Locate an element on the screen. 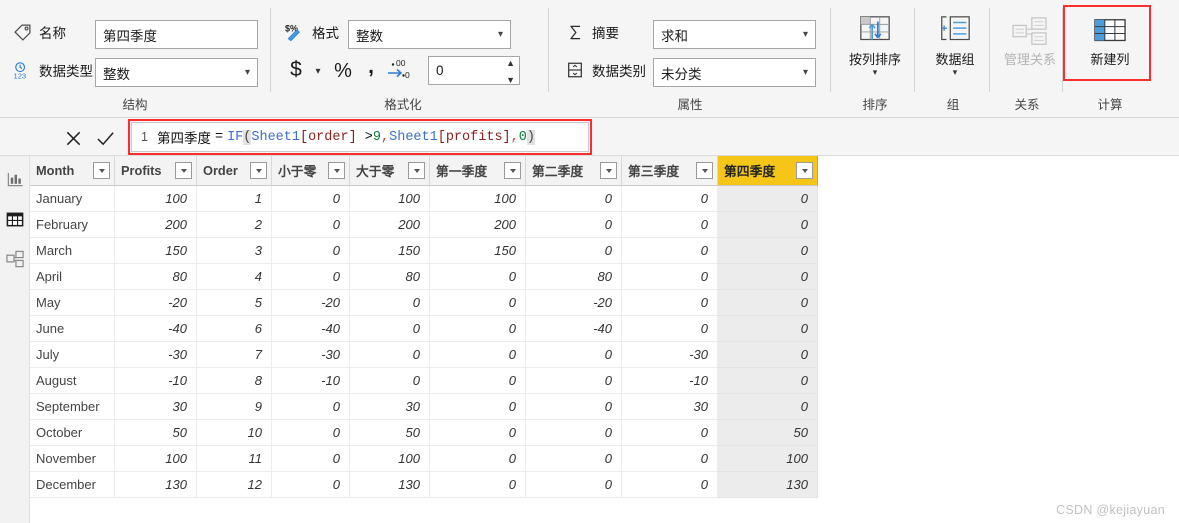 The width and height of the screenshot is (1179, 523). cell-第二季度-5: -20 is located at coordinates (574, 303).